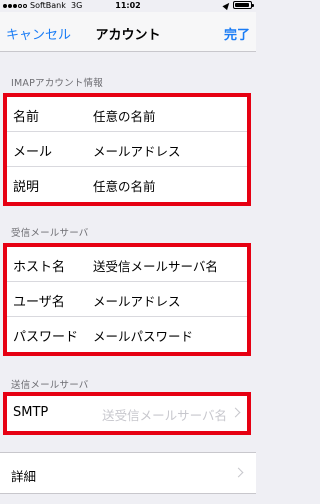 This screenshot has width=320, height=504. I want to click on hostname-row: ホスト名 送受信メールサーバ名, so click(127, 264).